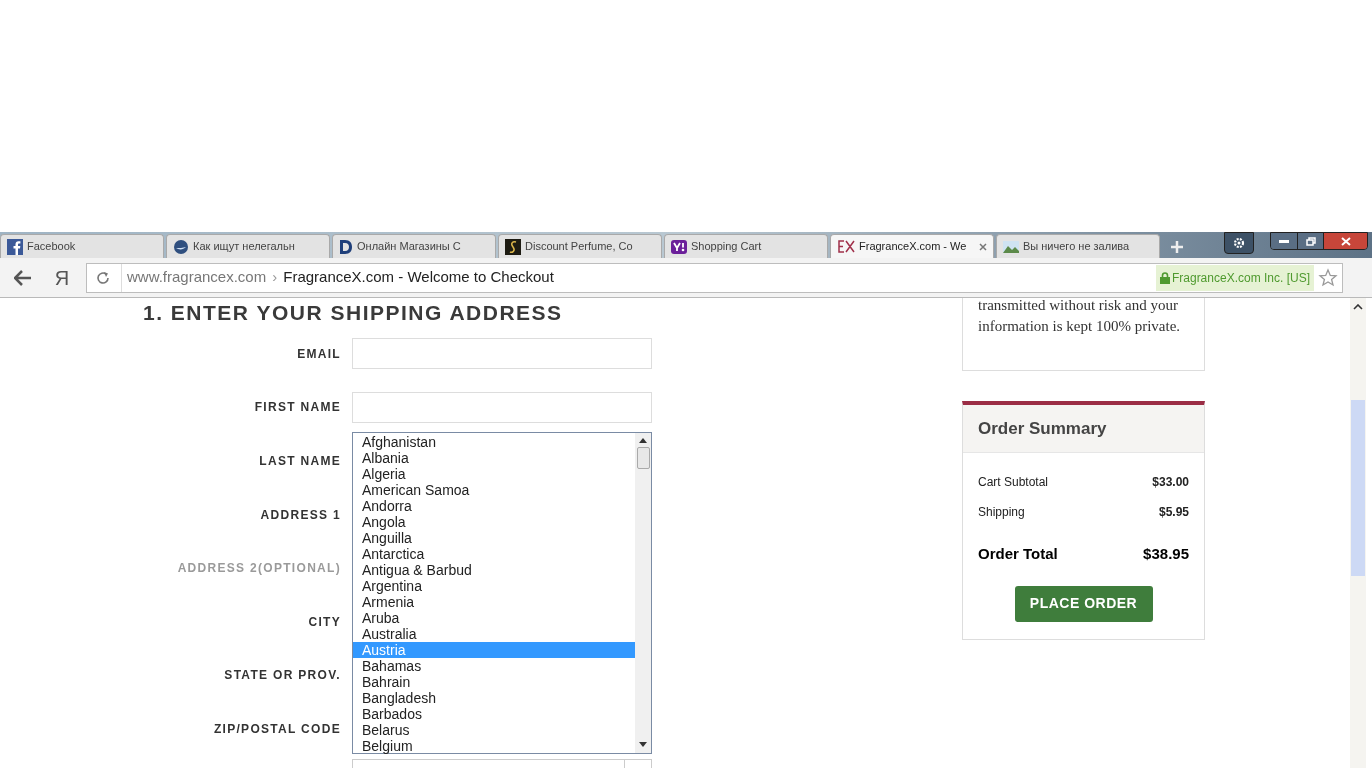  What do you see at coordinates (513, 246) in the screenshot?
I see `s-logo-icon` at bounding box center [513, 246].